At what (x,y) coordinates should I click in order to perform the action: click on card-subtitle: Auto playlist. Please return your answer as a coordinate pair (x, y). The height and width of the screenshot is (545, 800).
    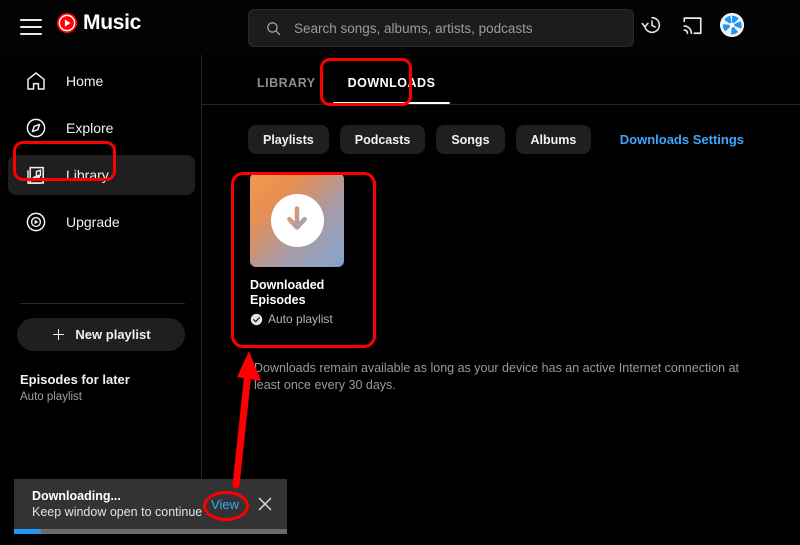
    Looking at the image, I should click on (300, 319).